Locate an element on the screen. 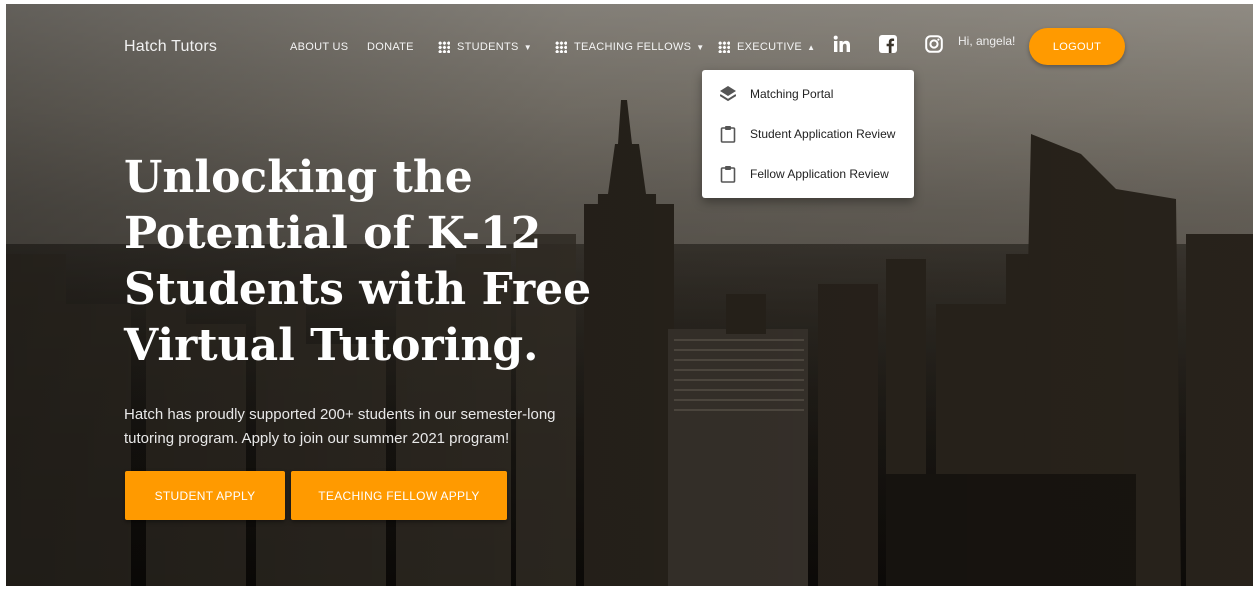 The height and width of the screenshot is (590, 1253). nav-students-dropdown: STUDENTS ▼ is located at coordinates (485, 47).